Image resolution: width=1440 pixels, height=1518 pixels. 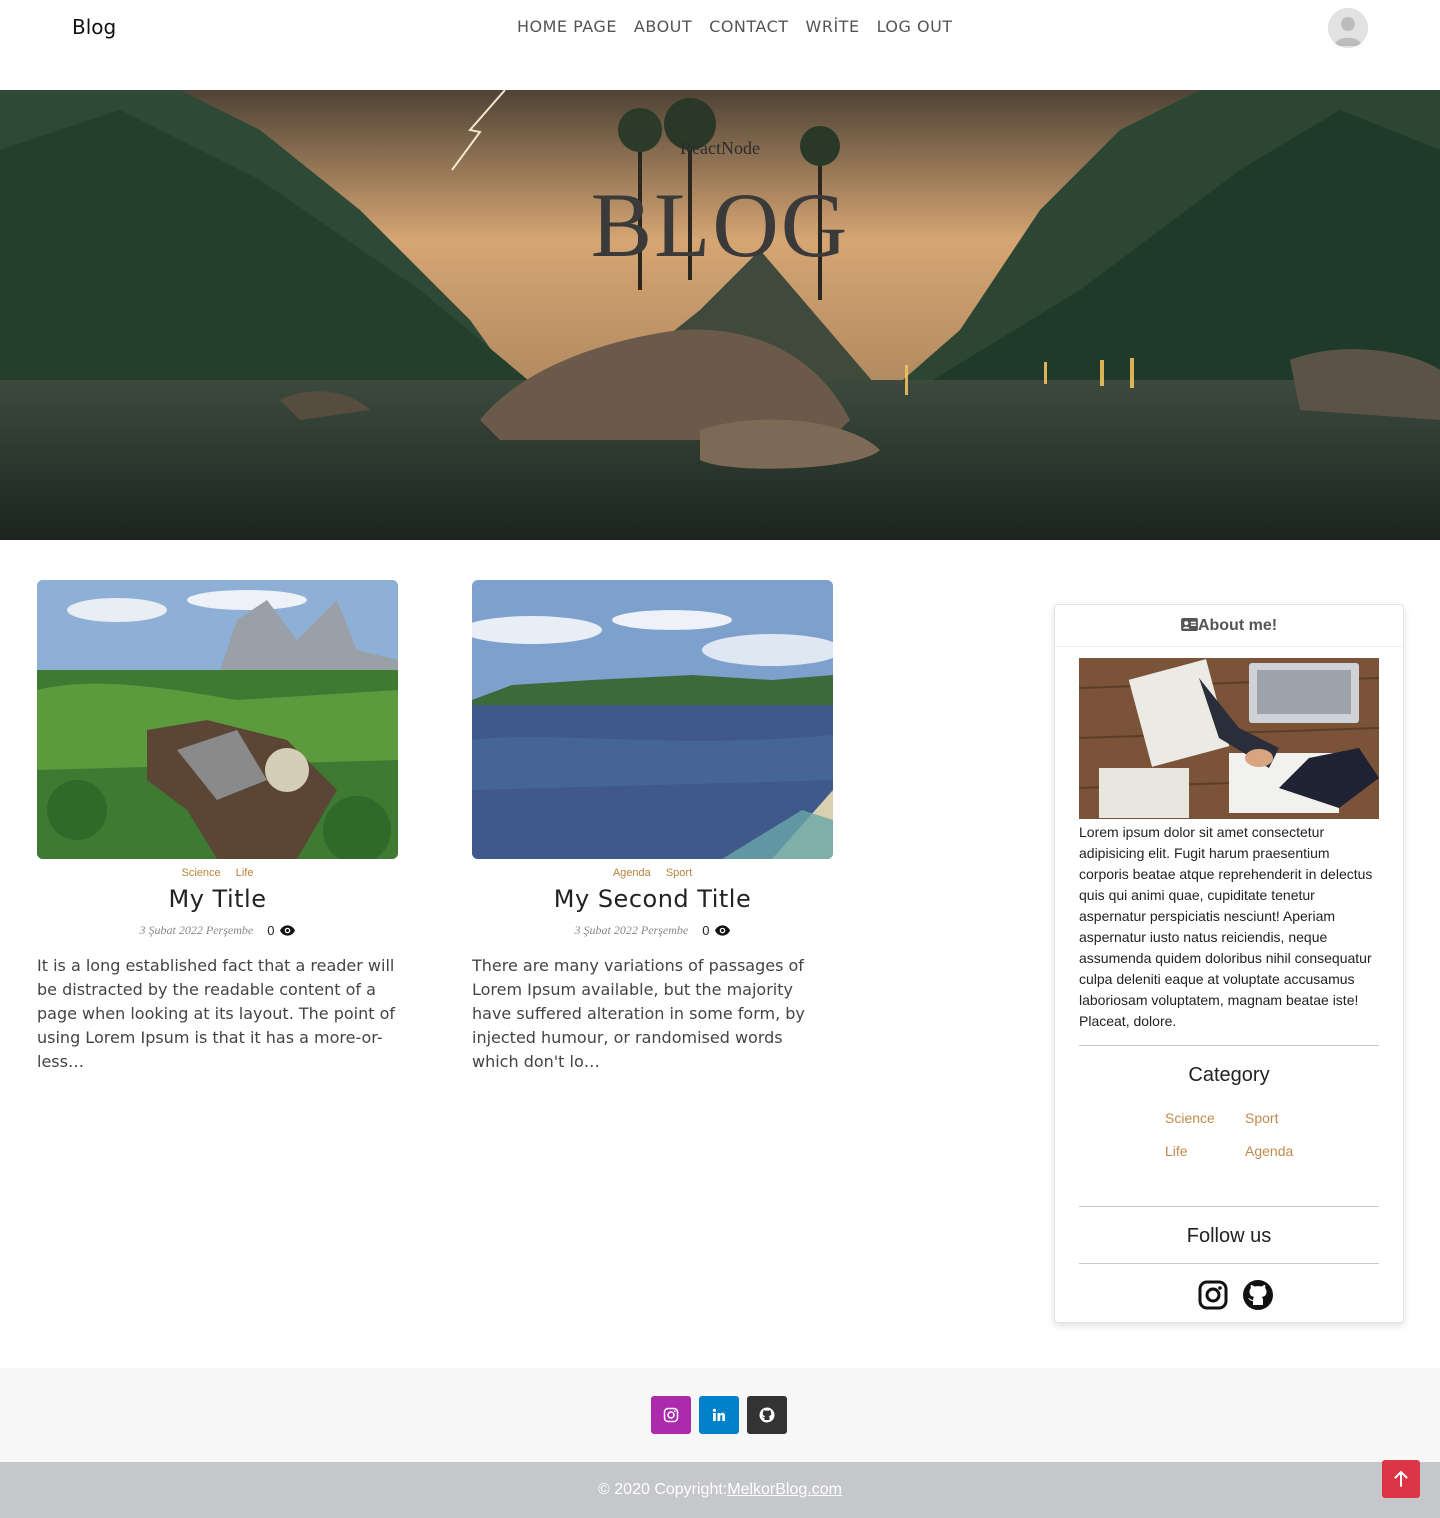 I want to click on post-category-link: Science, so click(x=201, y=873).